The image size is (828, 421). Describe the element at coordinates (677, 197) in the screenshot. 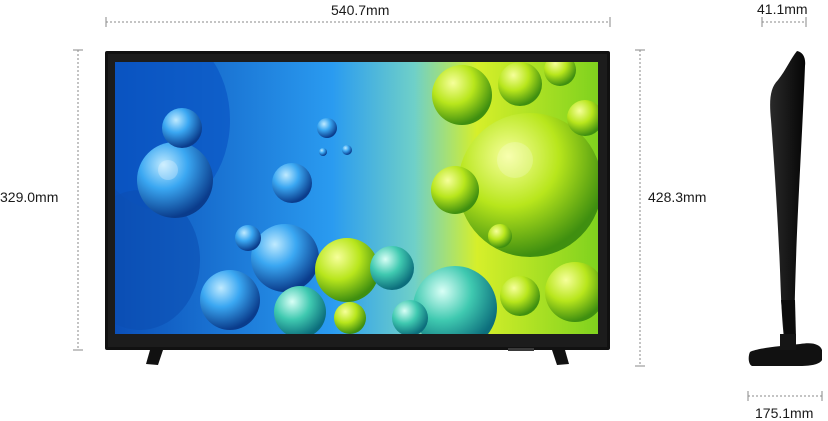

I see `total-height-label: 428.3mm` at that location.